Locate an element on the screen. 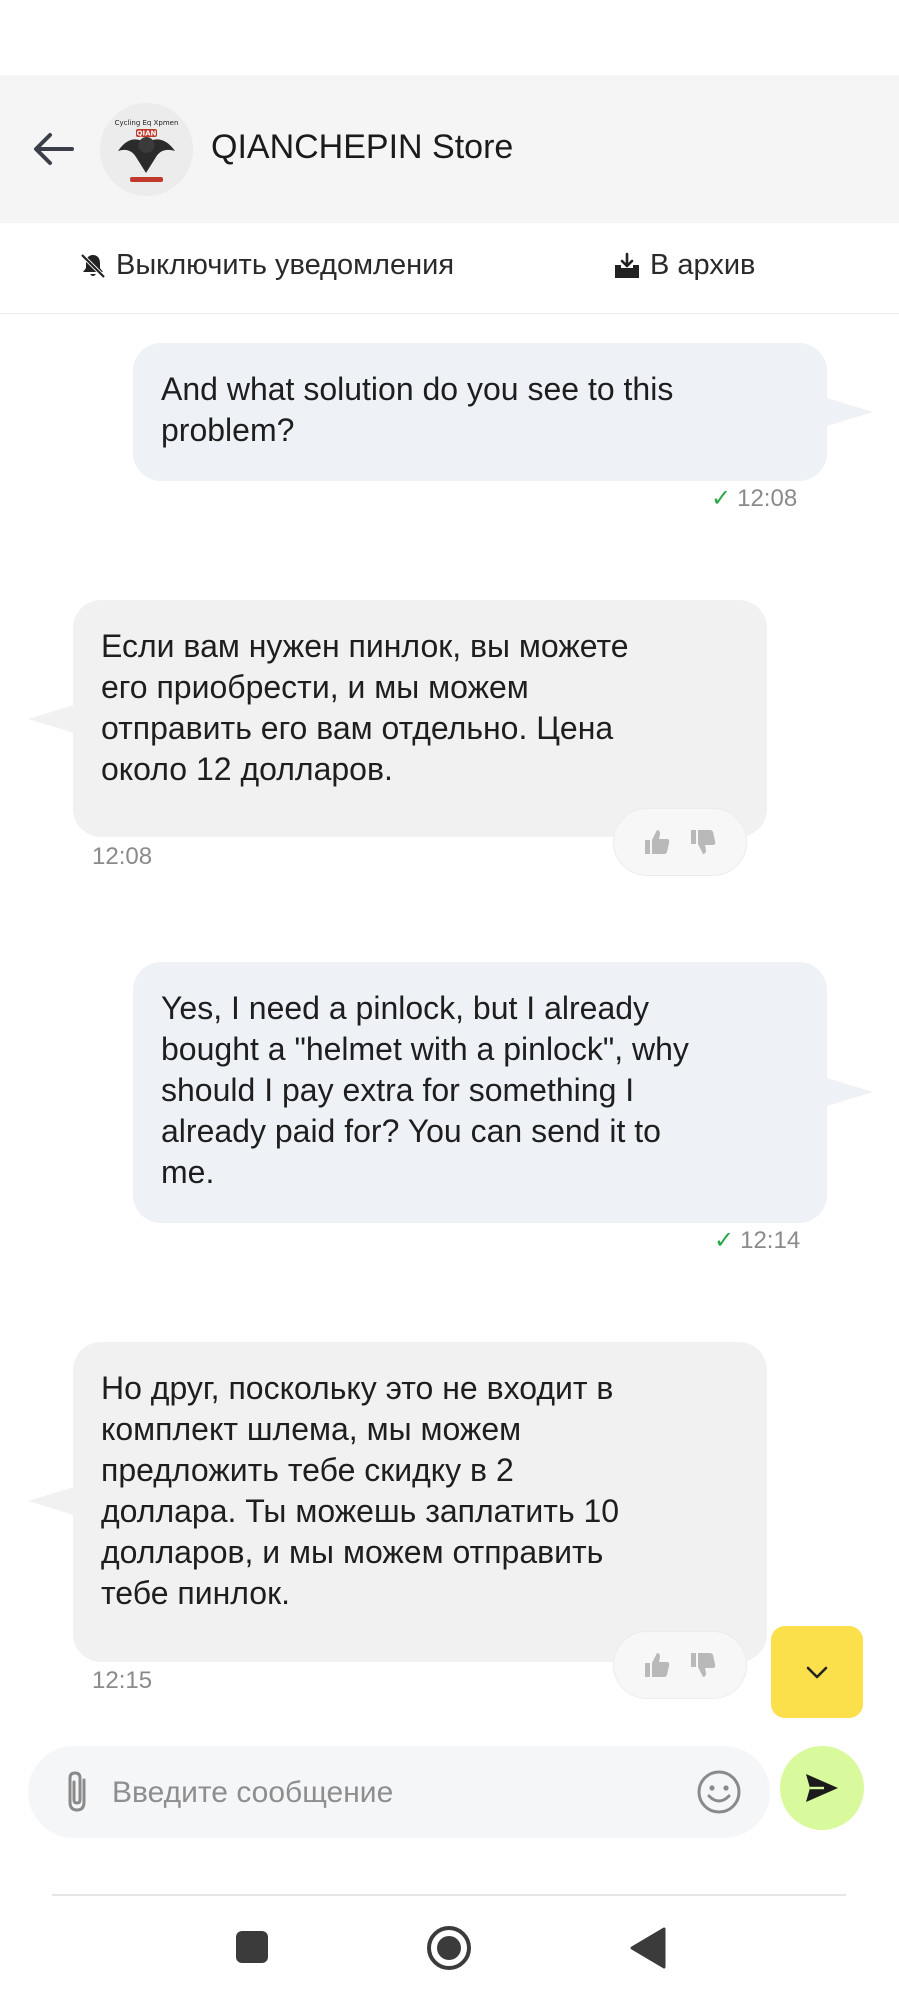  message-time: 12:15 is located at coordinates (122, 1681).